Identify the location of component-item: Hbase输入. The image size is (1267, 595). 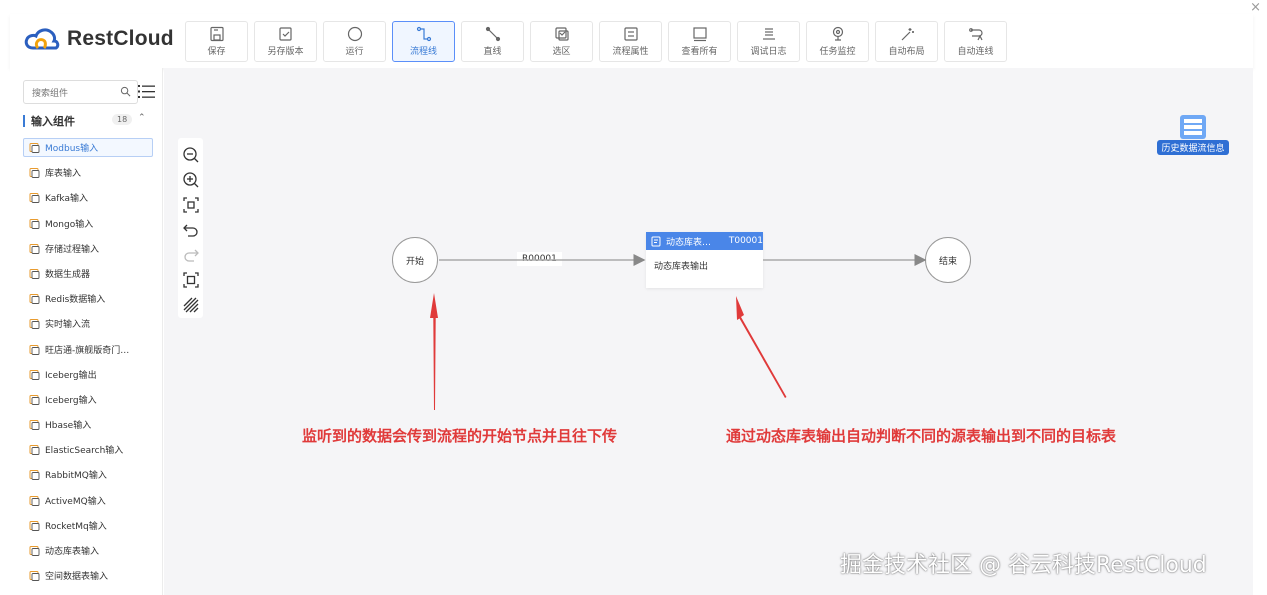
(88, 424).